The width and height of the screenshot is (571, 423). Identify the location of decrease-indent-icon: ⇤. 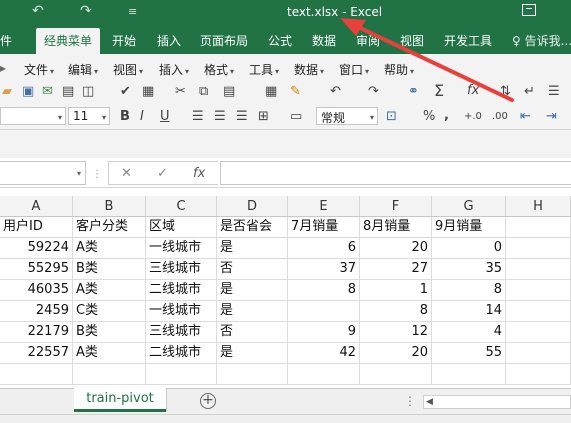
(525, 117).